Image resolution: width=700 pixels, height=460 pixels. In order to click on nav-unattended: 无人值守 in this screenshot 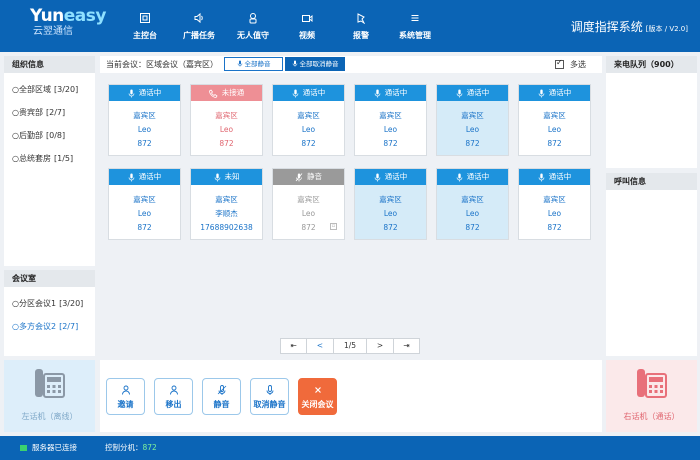, I will do `click(253, 26)`.